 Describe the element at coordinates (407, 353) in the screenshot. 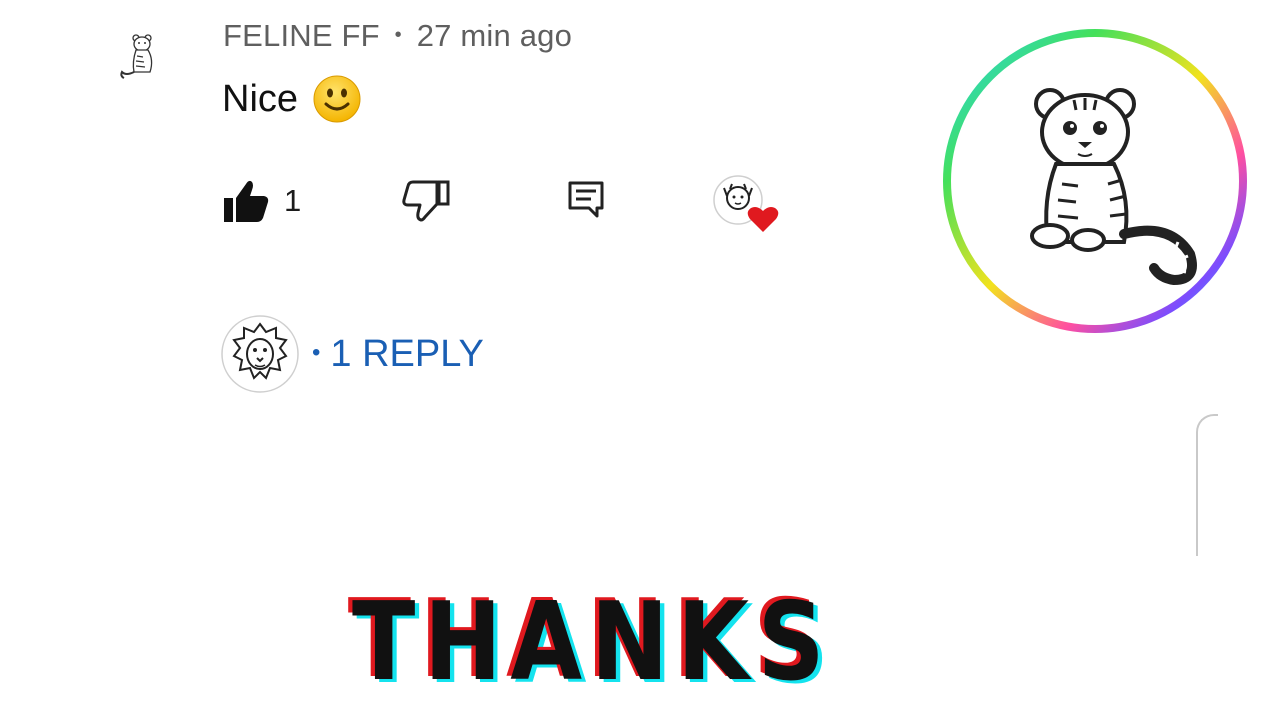

I see `replies-text: 1 REPLY` at that location.